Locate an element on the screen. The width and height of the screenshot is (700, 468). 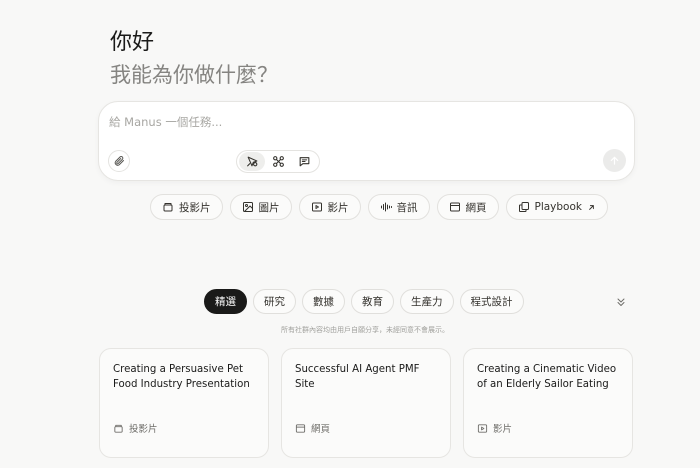
expand-categories-button is located at coordinates (621, 302).